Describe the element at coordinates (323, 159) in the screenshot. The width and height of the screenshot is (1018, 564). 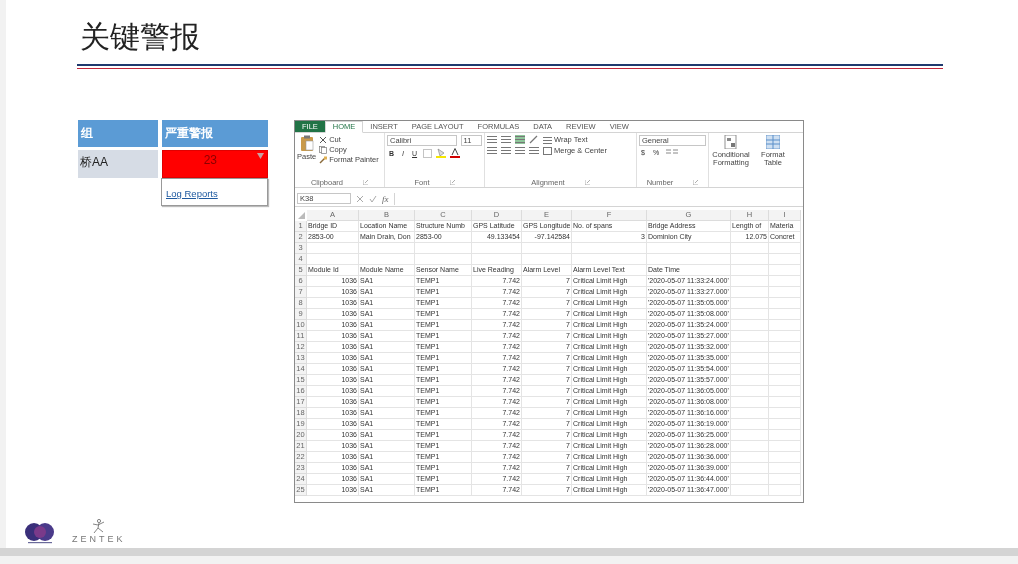
I see `brush-icon` at that location.